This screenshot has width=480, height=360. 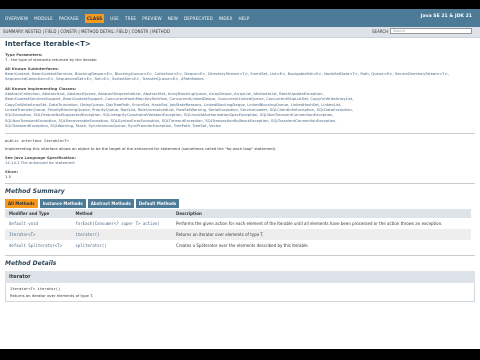 I want to click on nav-module: MODULE, so click(x=43, y=18).